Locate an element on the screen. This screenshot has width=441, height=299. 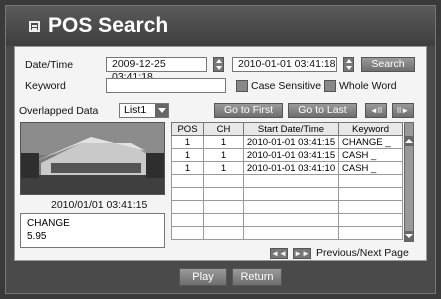
column-header: POS is located at coordinates (187, 129).